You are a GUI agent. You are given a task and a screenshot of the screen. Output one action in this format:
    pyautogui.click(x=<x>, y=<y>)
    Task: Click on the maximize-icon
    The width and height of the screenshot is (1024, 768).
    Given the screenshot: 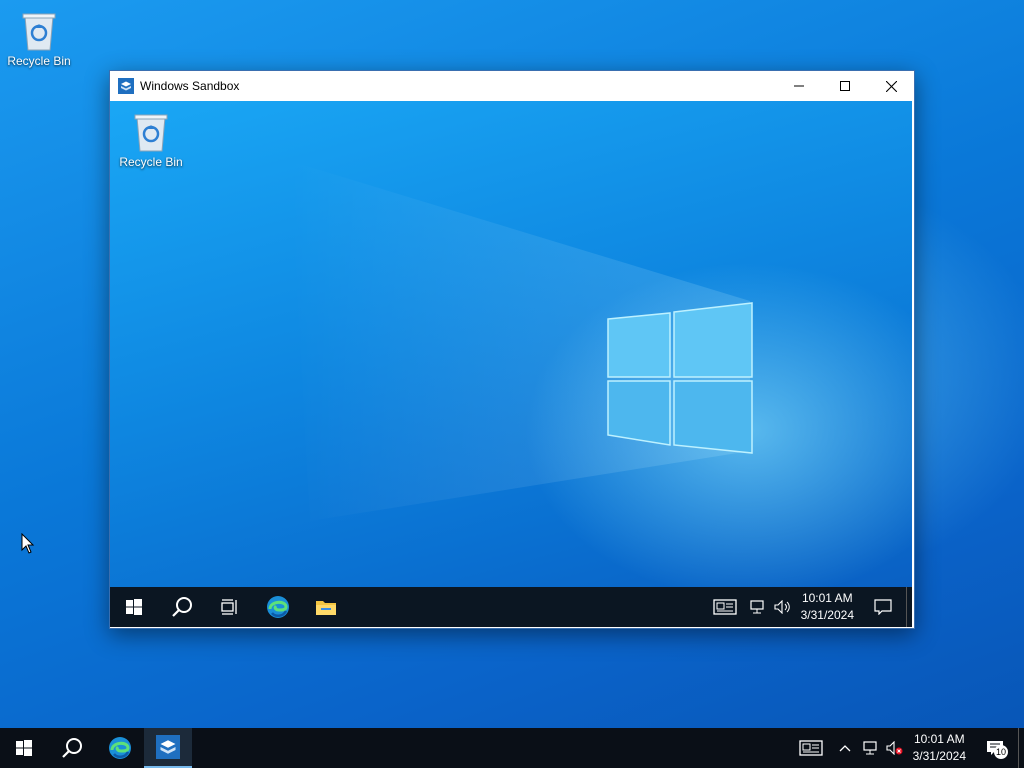 What is the action you would take?
    pyautogui.click(x=845, y=86)
    